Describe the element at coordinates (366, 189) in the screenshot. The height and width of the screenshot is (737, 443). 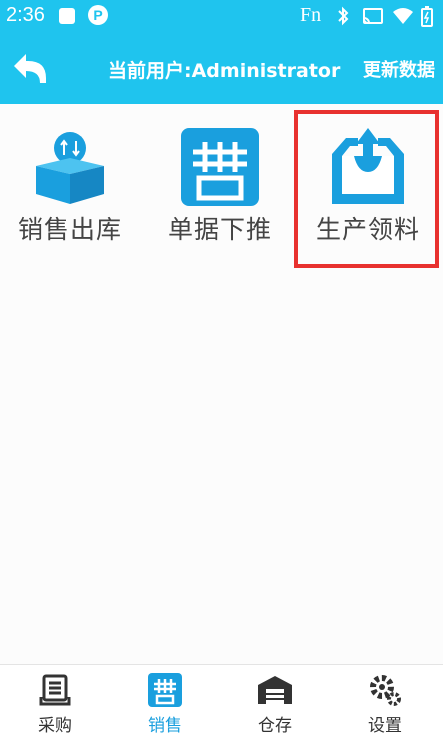
I see `highlight-box` at that location.